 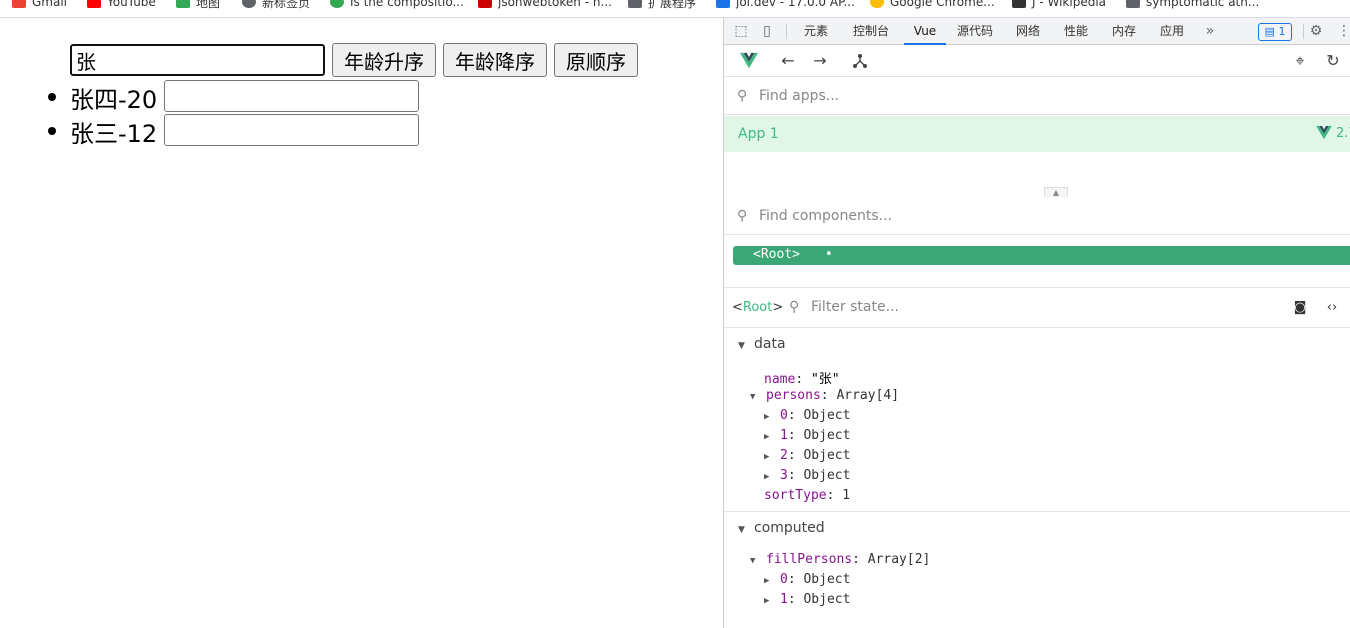 I want to click on tab-memory: 内存, so click(x=1124, y=31).